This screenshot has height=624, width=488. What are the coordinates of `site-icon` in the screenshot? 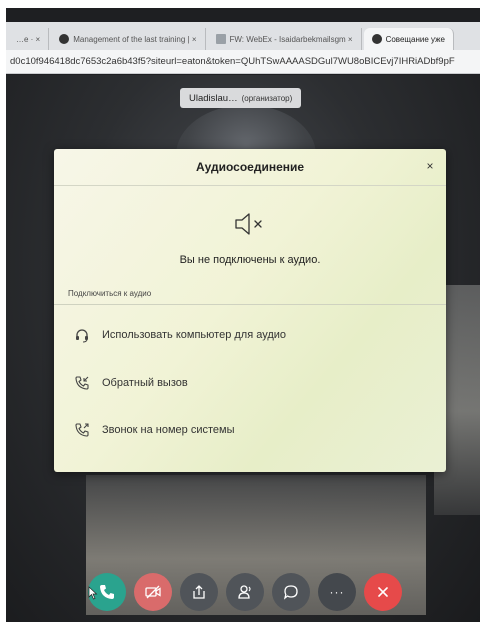 It's located at (64, 39).